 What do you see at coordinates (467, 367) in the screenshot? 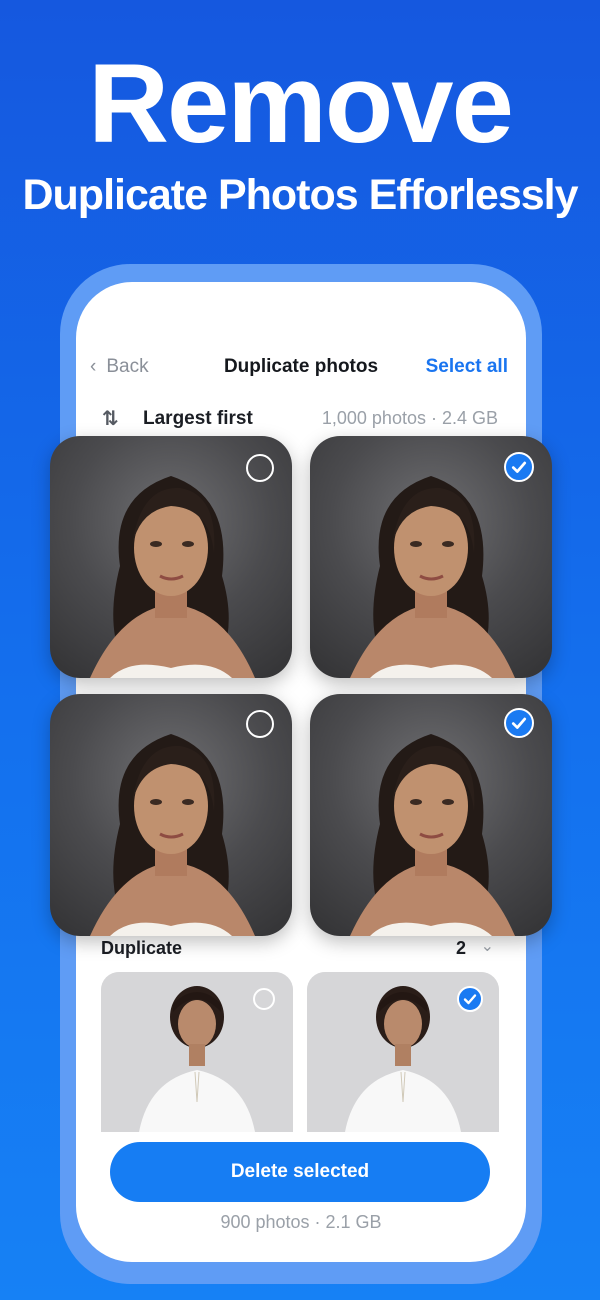
I see `select-all-button: Select all` at bounding box center [467, 367].